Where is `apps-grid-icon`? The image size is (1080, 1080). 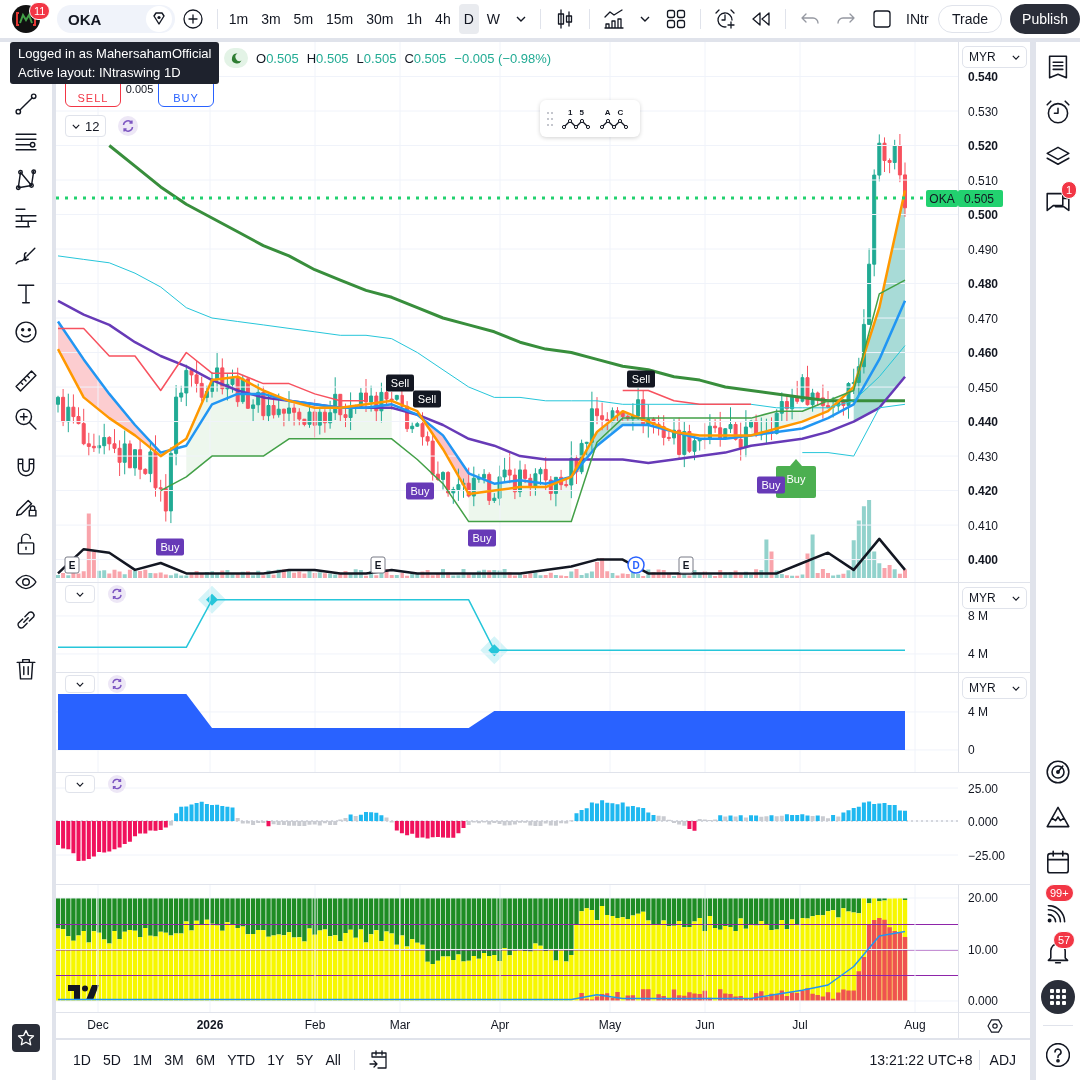 apps-grid-icon is located at coordinates (1058, 996).